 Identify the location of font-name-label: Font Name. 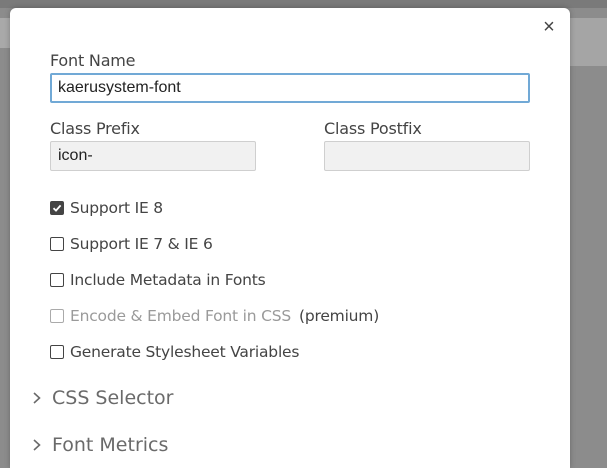
(93, 60).